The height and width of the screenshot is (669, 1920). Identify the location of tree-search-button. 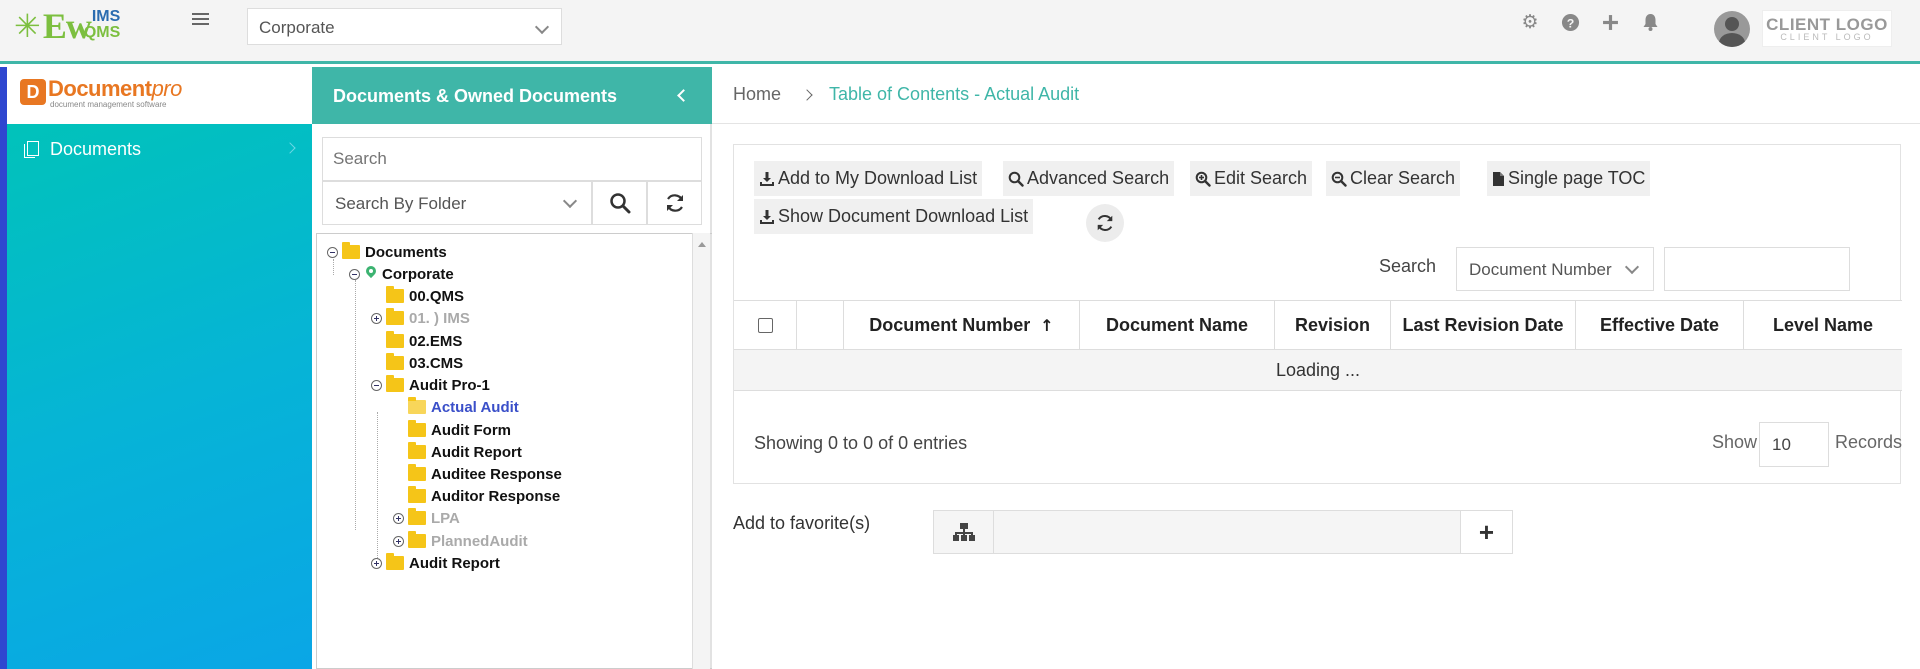
(619, 203).